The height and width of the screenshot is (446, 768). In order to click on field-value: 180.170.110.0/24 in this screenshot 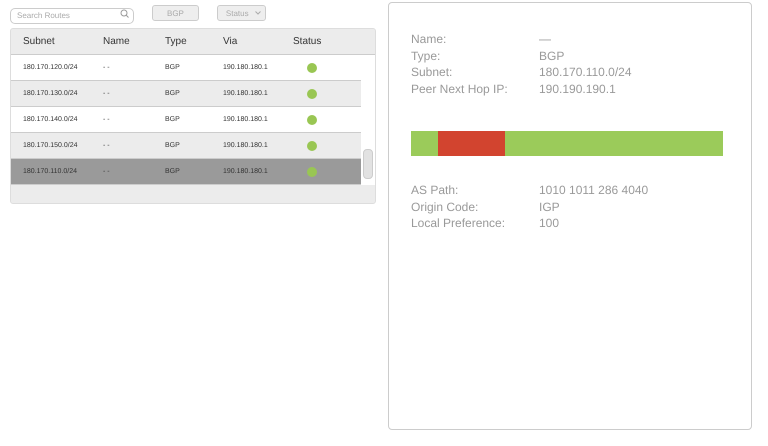, I will do `click(586, 72)`.